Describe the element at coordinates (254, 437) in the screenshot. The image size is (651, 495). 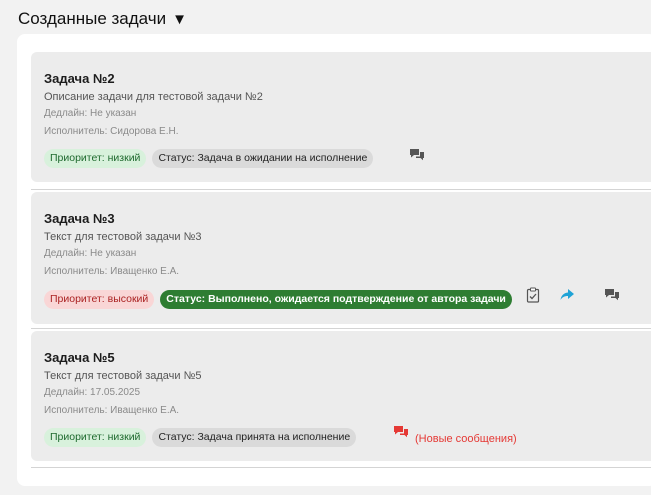
I see `status-badge: Статус: Задача принята на исполнение` at that location.